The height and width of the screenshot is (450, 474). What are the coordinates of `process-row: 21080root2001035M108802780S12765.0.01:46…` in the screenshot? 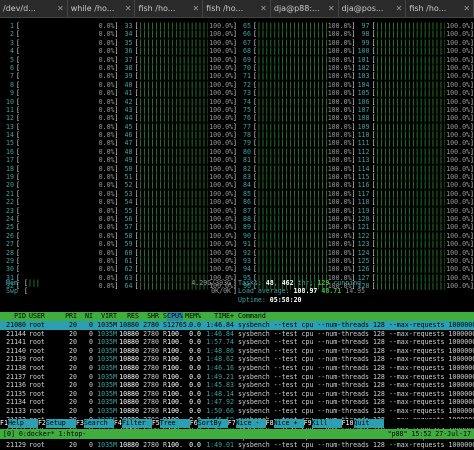 It's located at (237, 325).